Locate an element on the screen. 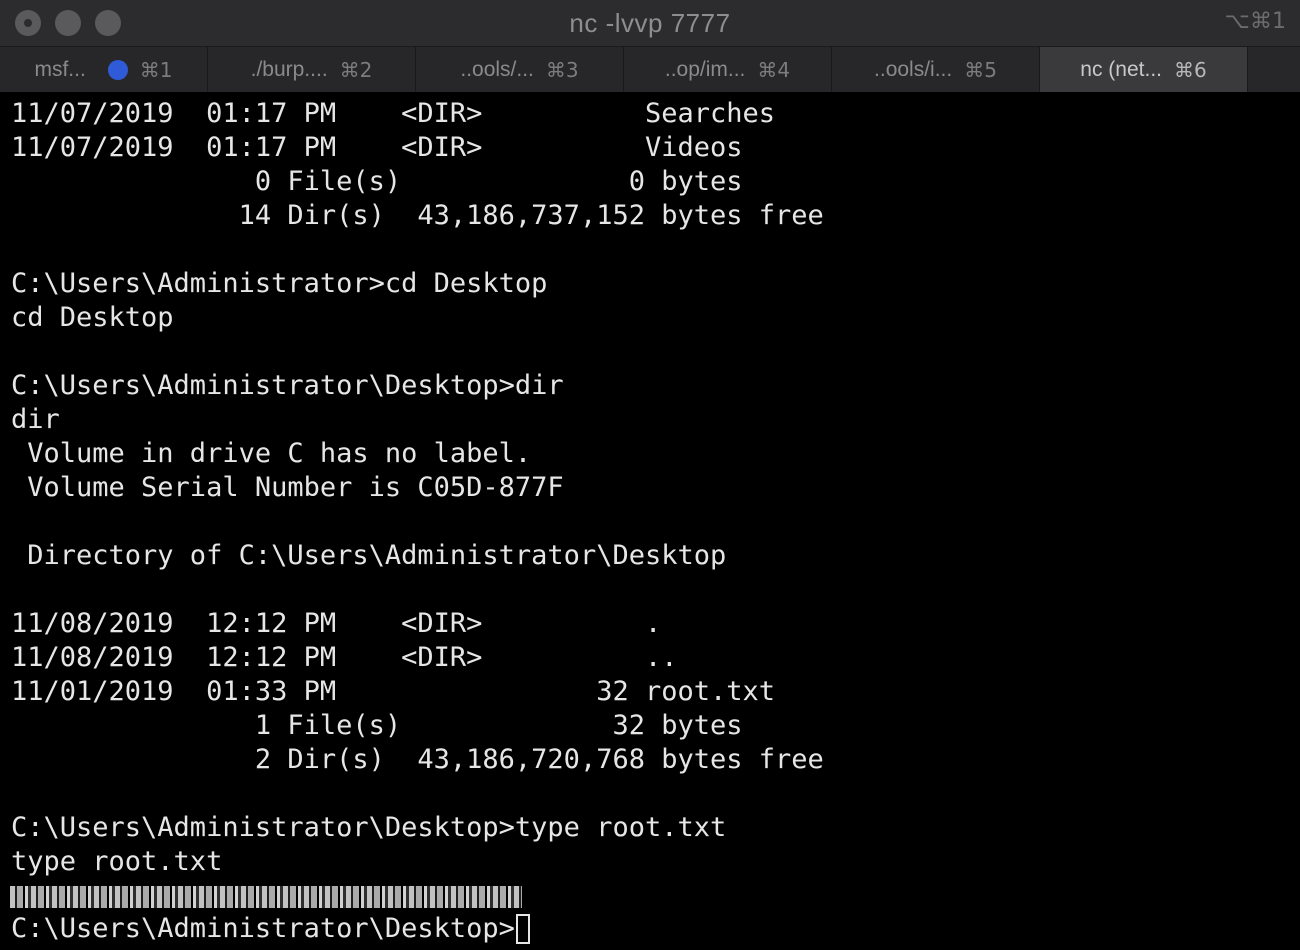 This screenshot has height=950, width=1300. tab-tools-2: ..ools/i... ⌘5 is located at coordinates (936, 70).